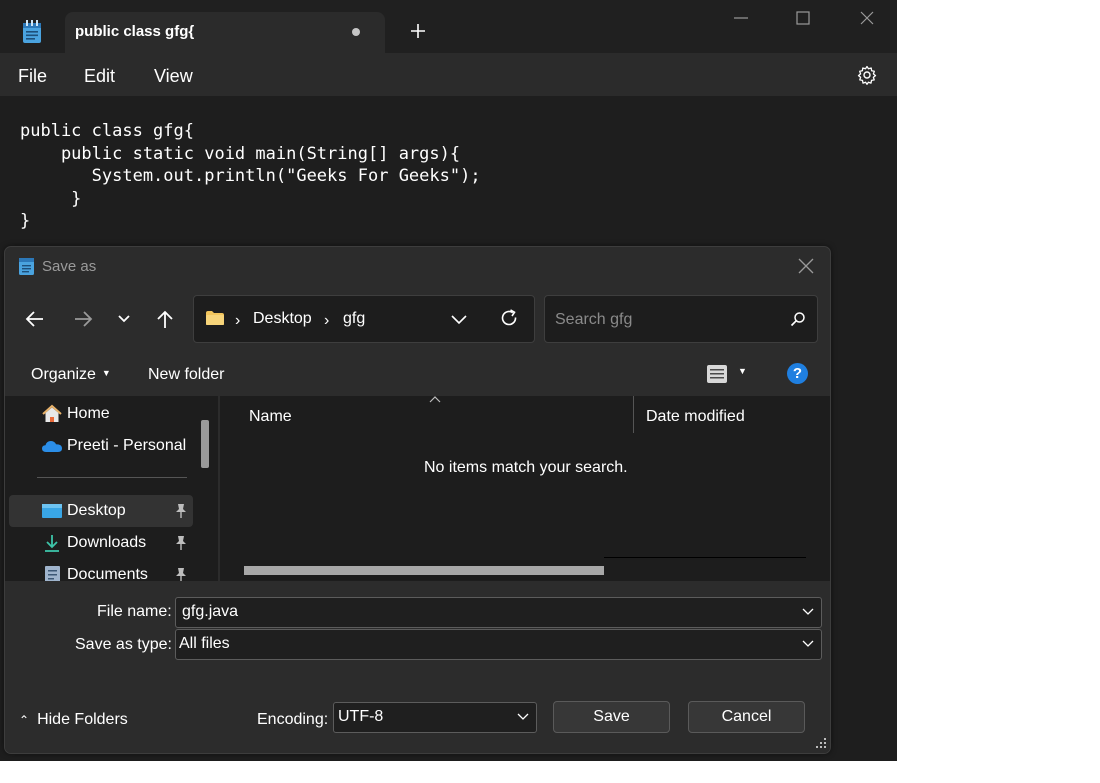  What do you see at coordinates (52, 446) in the screenshot?
I see `cloud-icon` at bounding box center [52, 446].